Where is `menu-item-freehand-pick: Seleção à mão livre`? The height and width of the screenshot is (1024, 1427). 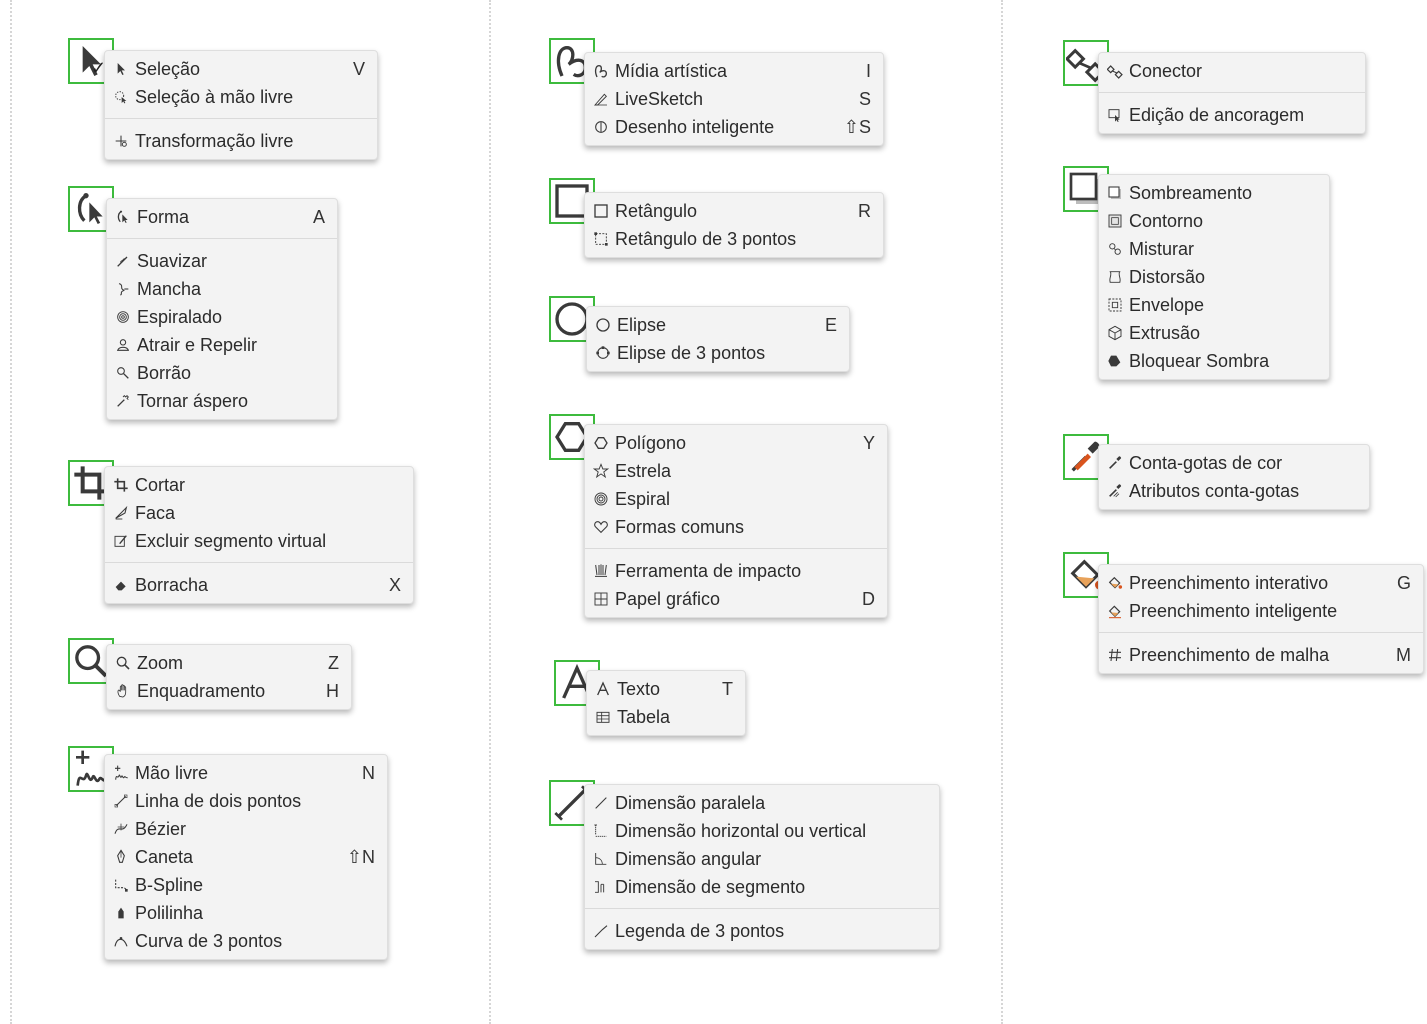
menu-item-freehand-pick: Seleção à mão livre is located at coordinates (241, 97).